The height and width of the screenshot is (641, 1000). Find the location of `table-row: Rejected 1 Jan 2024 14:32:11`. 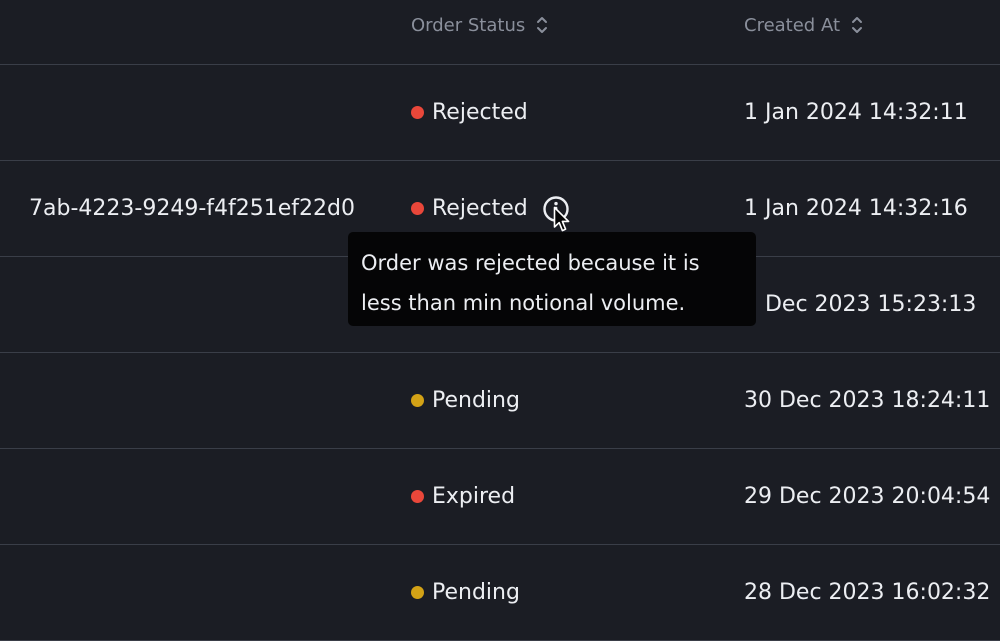

table-row: Rejected 1 Jan 2024 14:32:11 is located at coordinates (500, 113).